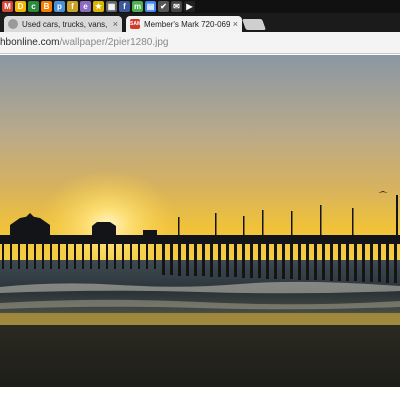  I want to click on drive-icon: D, so click(20, 6).